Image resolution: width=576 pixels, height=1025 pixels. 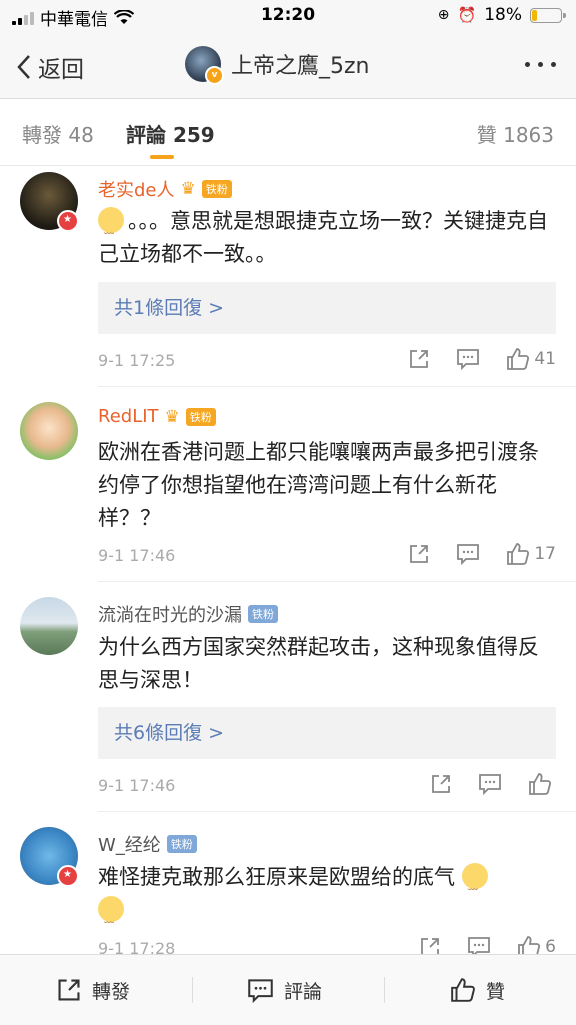 What do you see at coordinates (276, 877) in the screenshot?
I see `comment-text-body: 难怪捷克敢那么狂原来是欧盟给的底气` at bounding box center [276, 877].